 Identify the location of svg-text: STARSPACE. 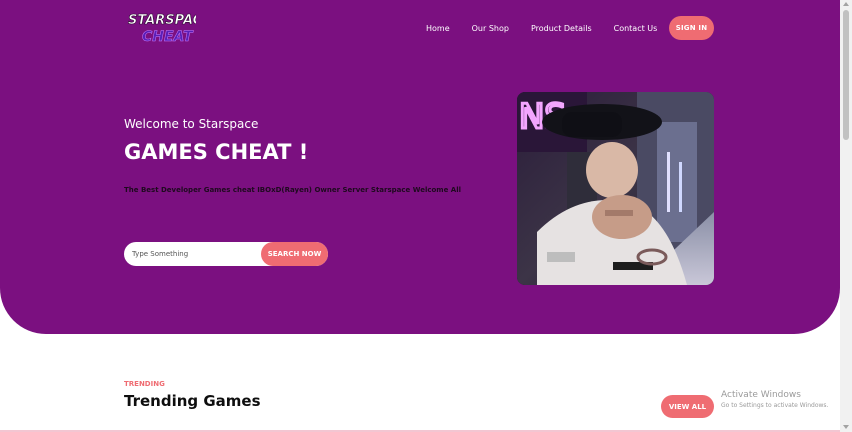
(162, 20).